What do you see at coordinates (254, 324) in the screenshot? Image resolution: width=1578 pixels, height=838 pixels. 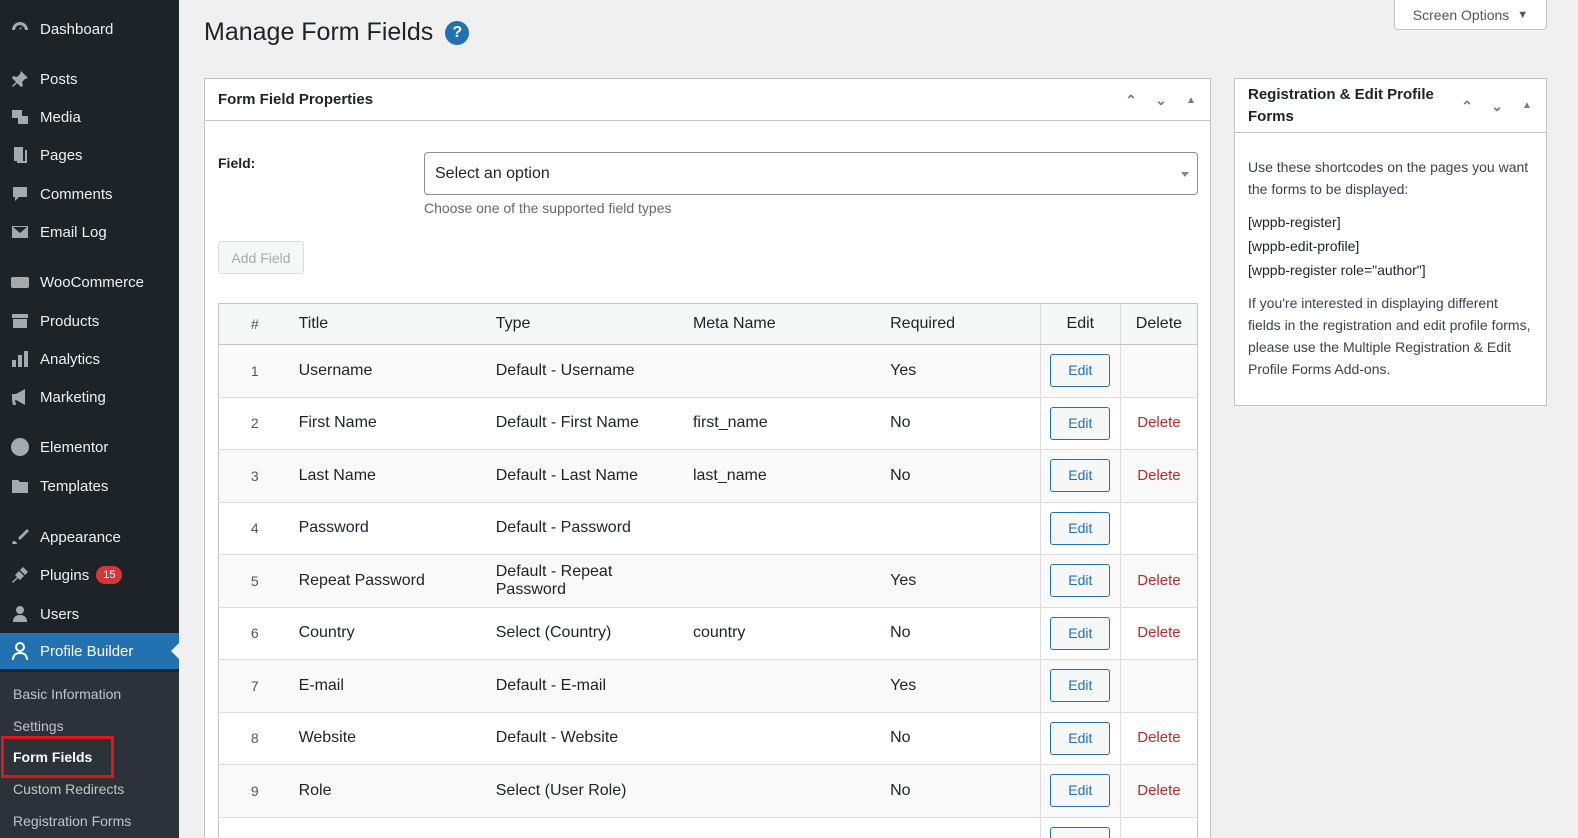 I see `column-header-number: #` at bounding box center [254, 324].